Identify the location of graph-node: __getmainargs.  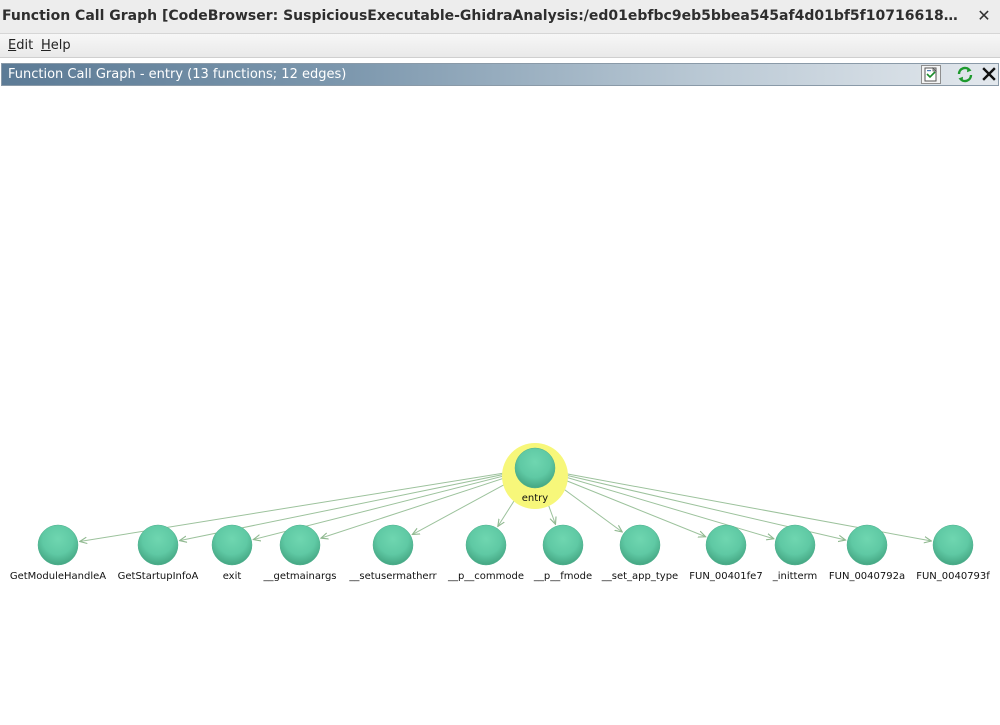
(299, 553).